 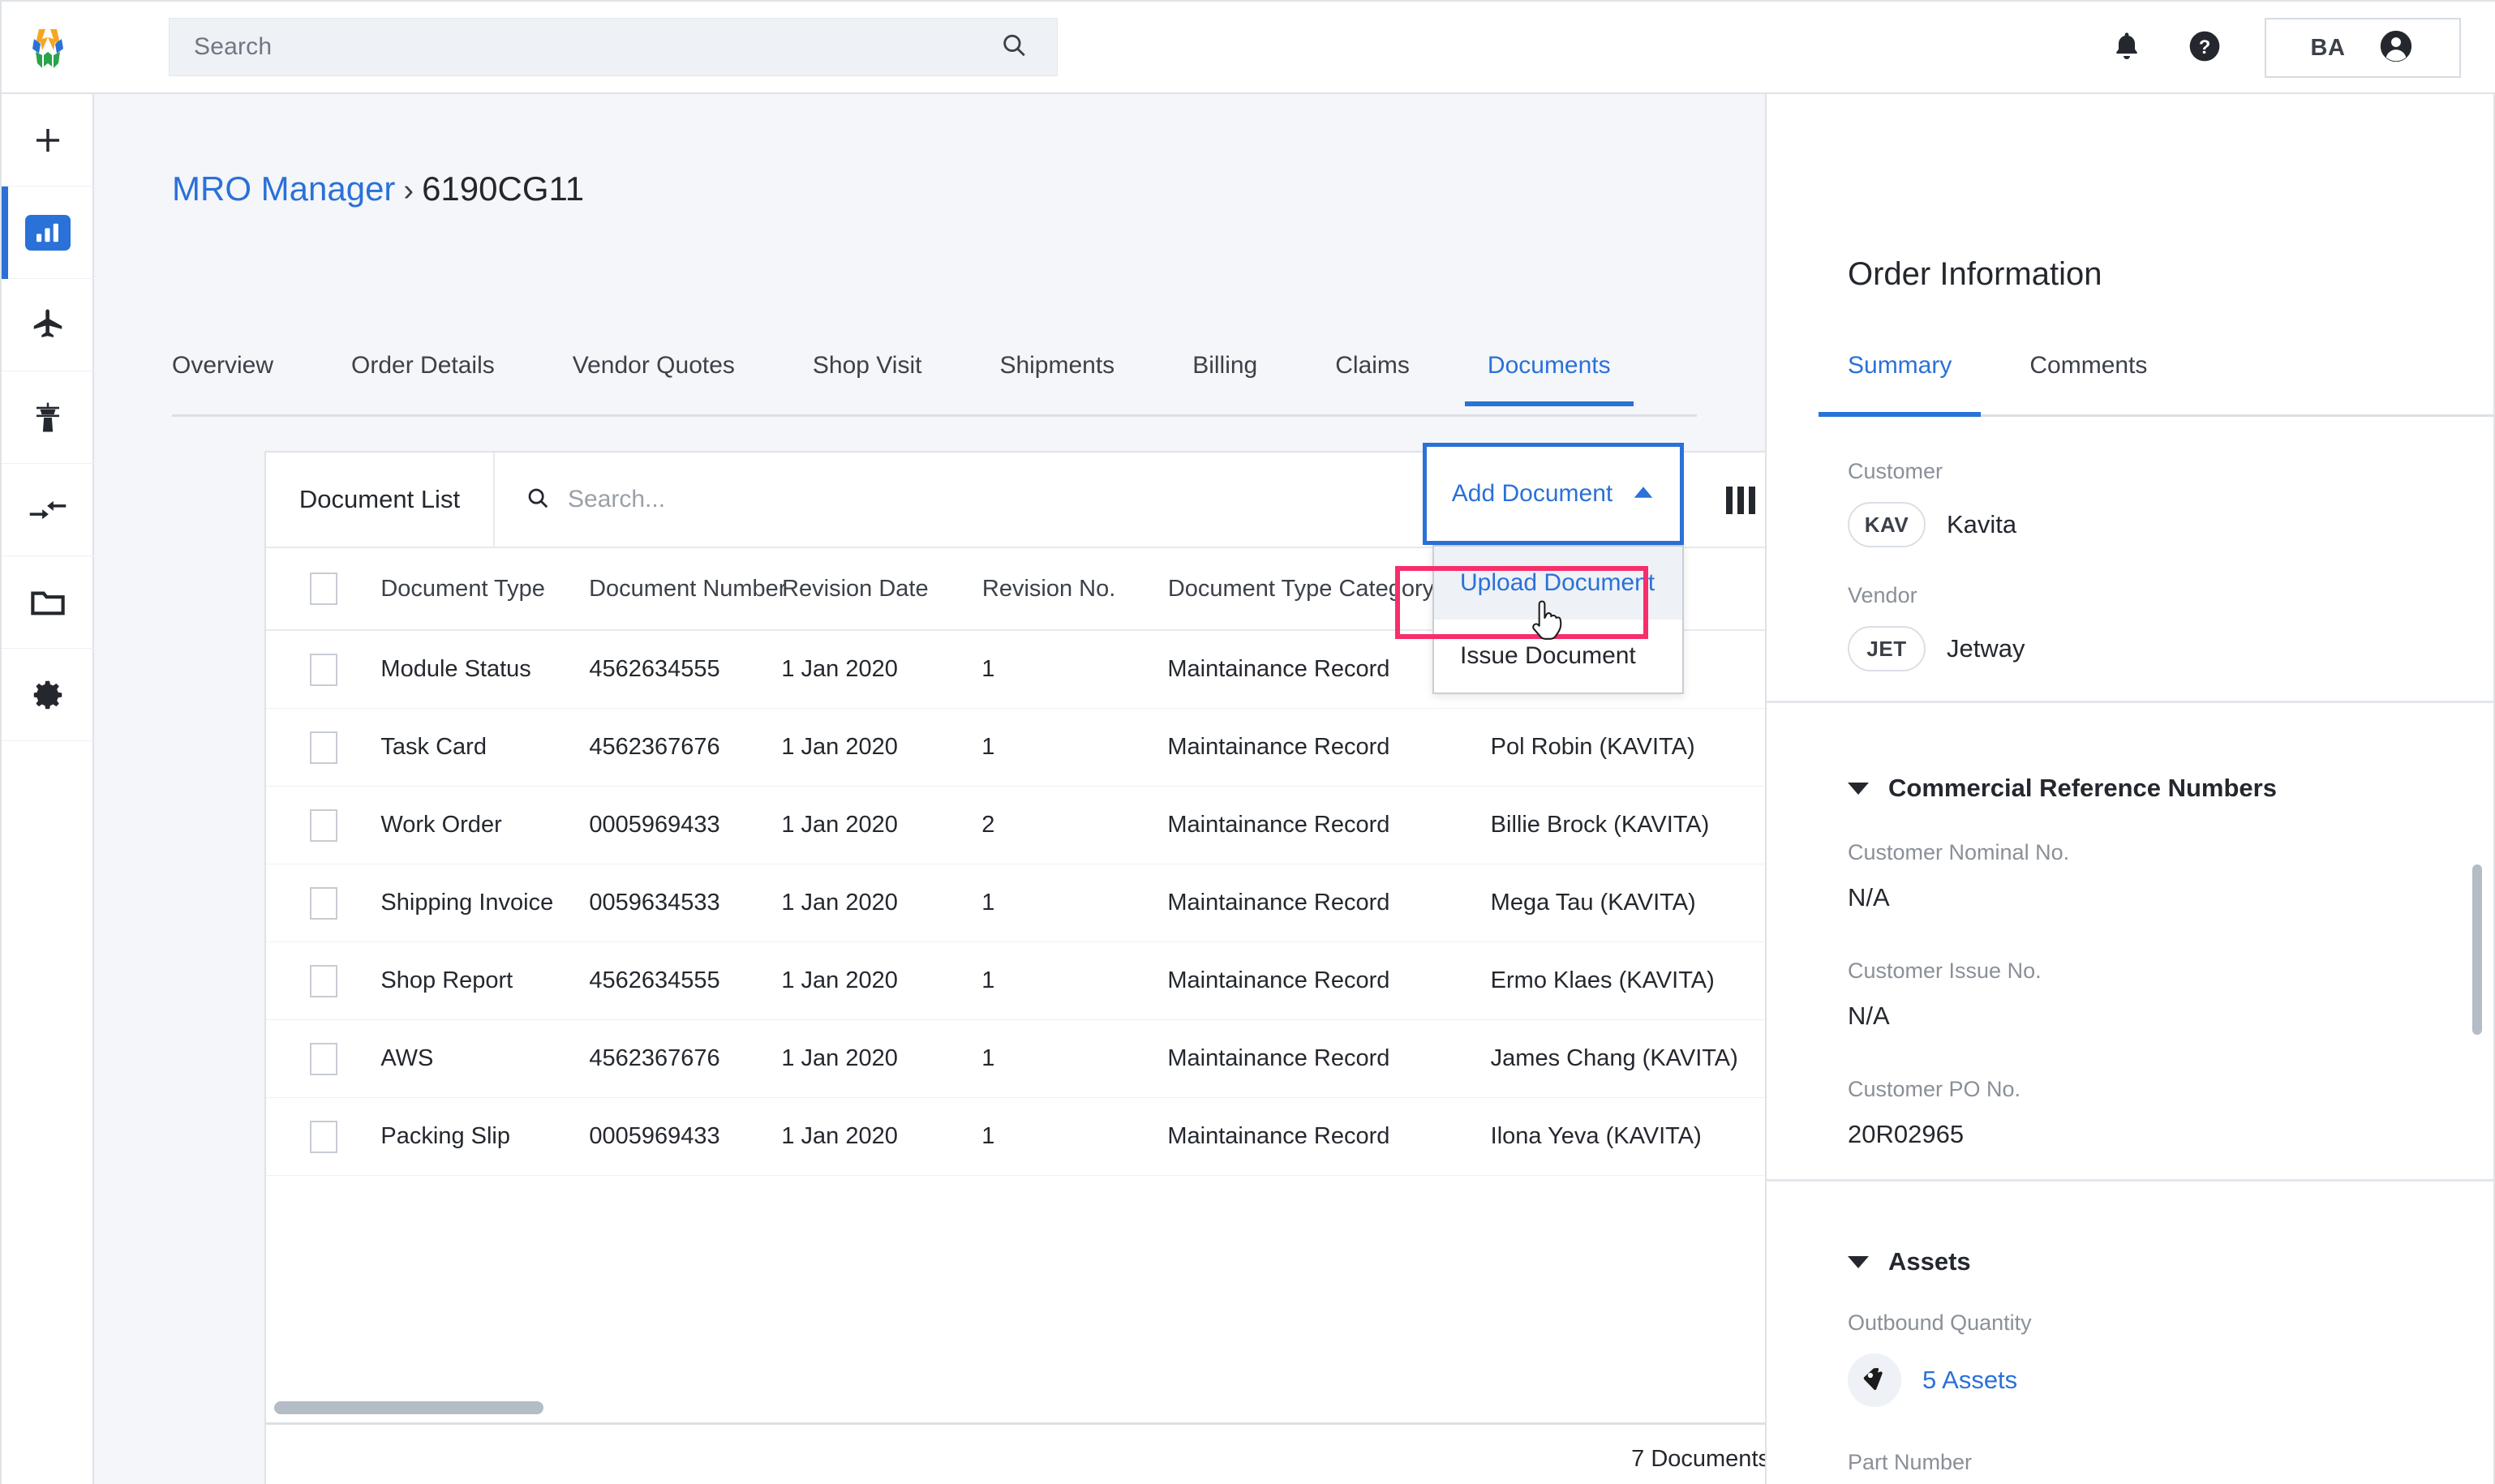 I want to click on part-number-field: Part Number 2A9721, so click(x=2156, y=1467).